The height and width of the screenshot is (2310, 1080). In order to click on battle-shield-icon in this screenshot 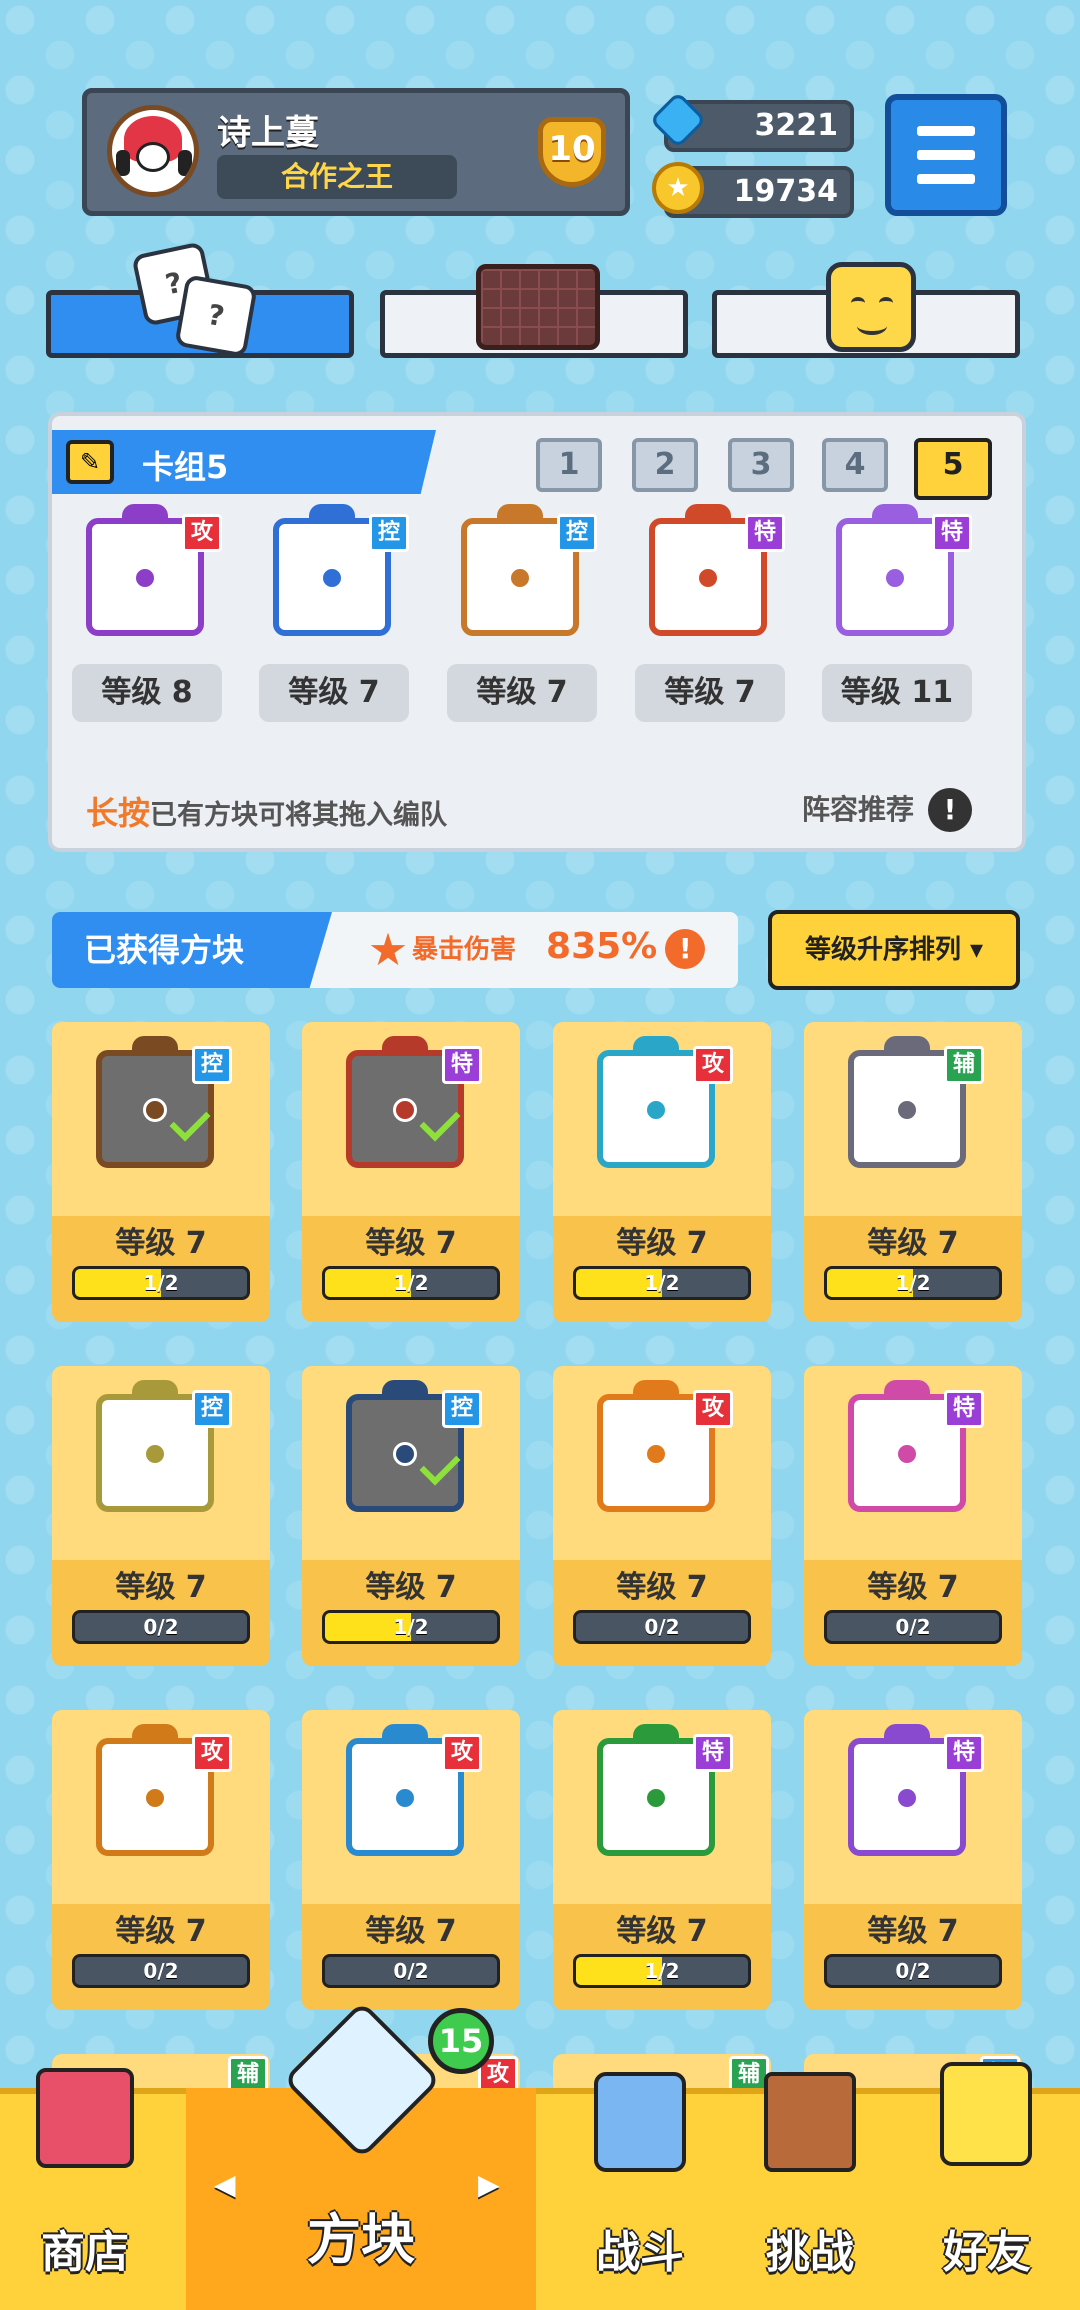, I will do `click(640, 2122)`.